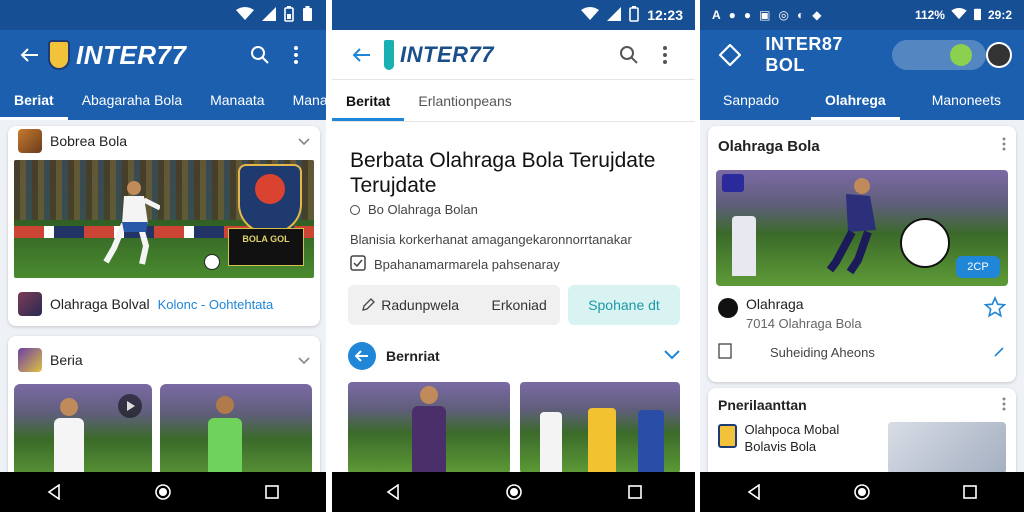 The width and height of the screenshot is (1024, 512). I want to click on radunpwela-button: Radunpwela, so click(410, 305).